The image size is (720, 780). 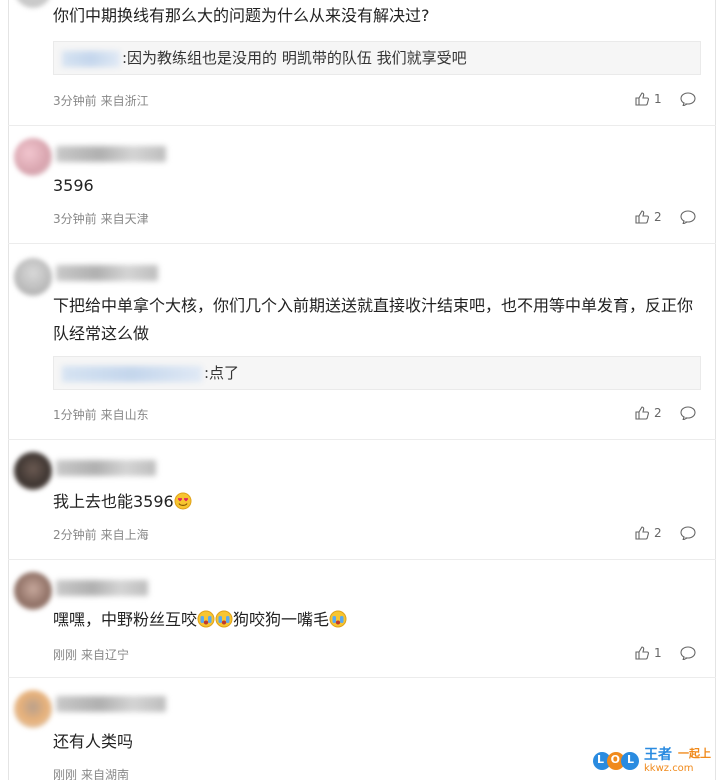 What do you see at coordinates (183, 501) in the screenshot?
I see `heart-eyes-emoji` at bounding box center [183, 501].